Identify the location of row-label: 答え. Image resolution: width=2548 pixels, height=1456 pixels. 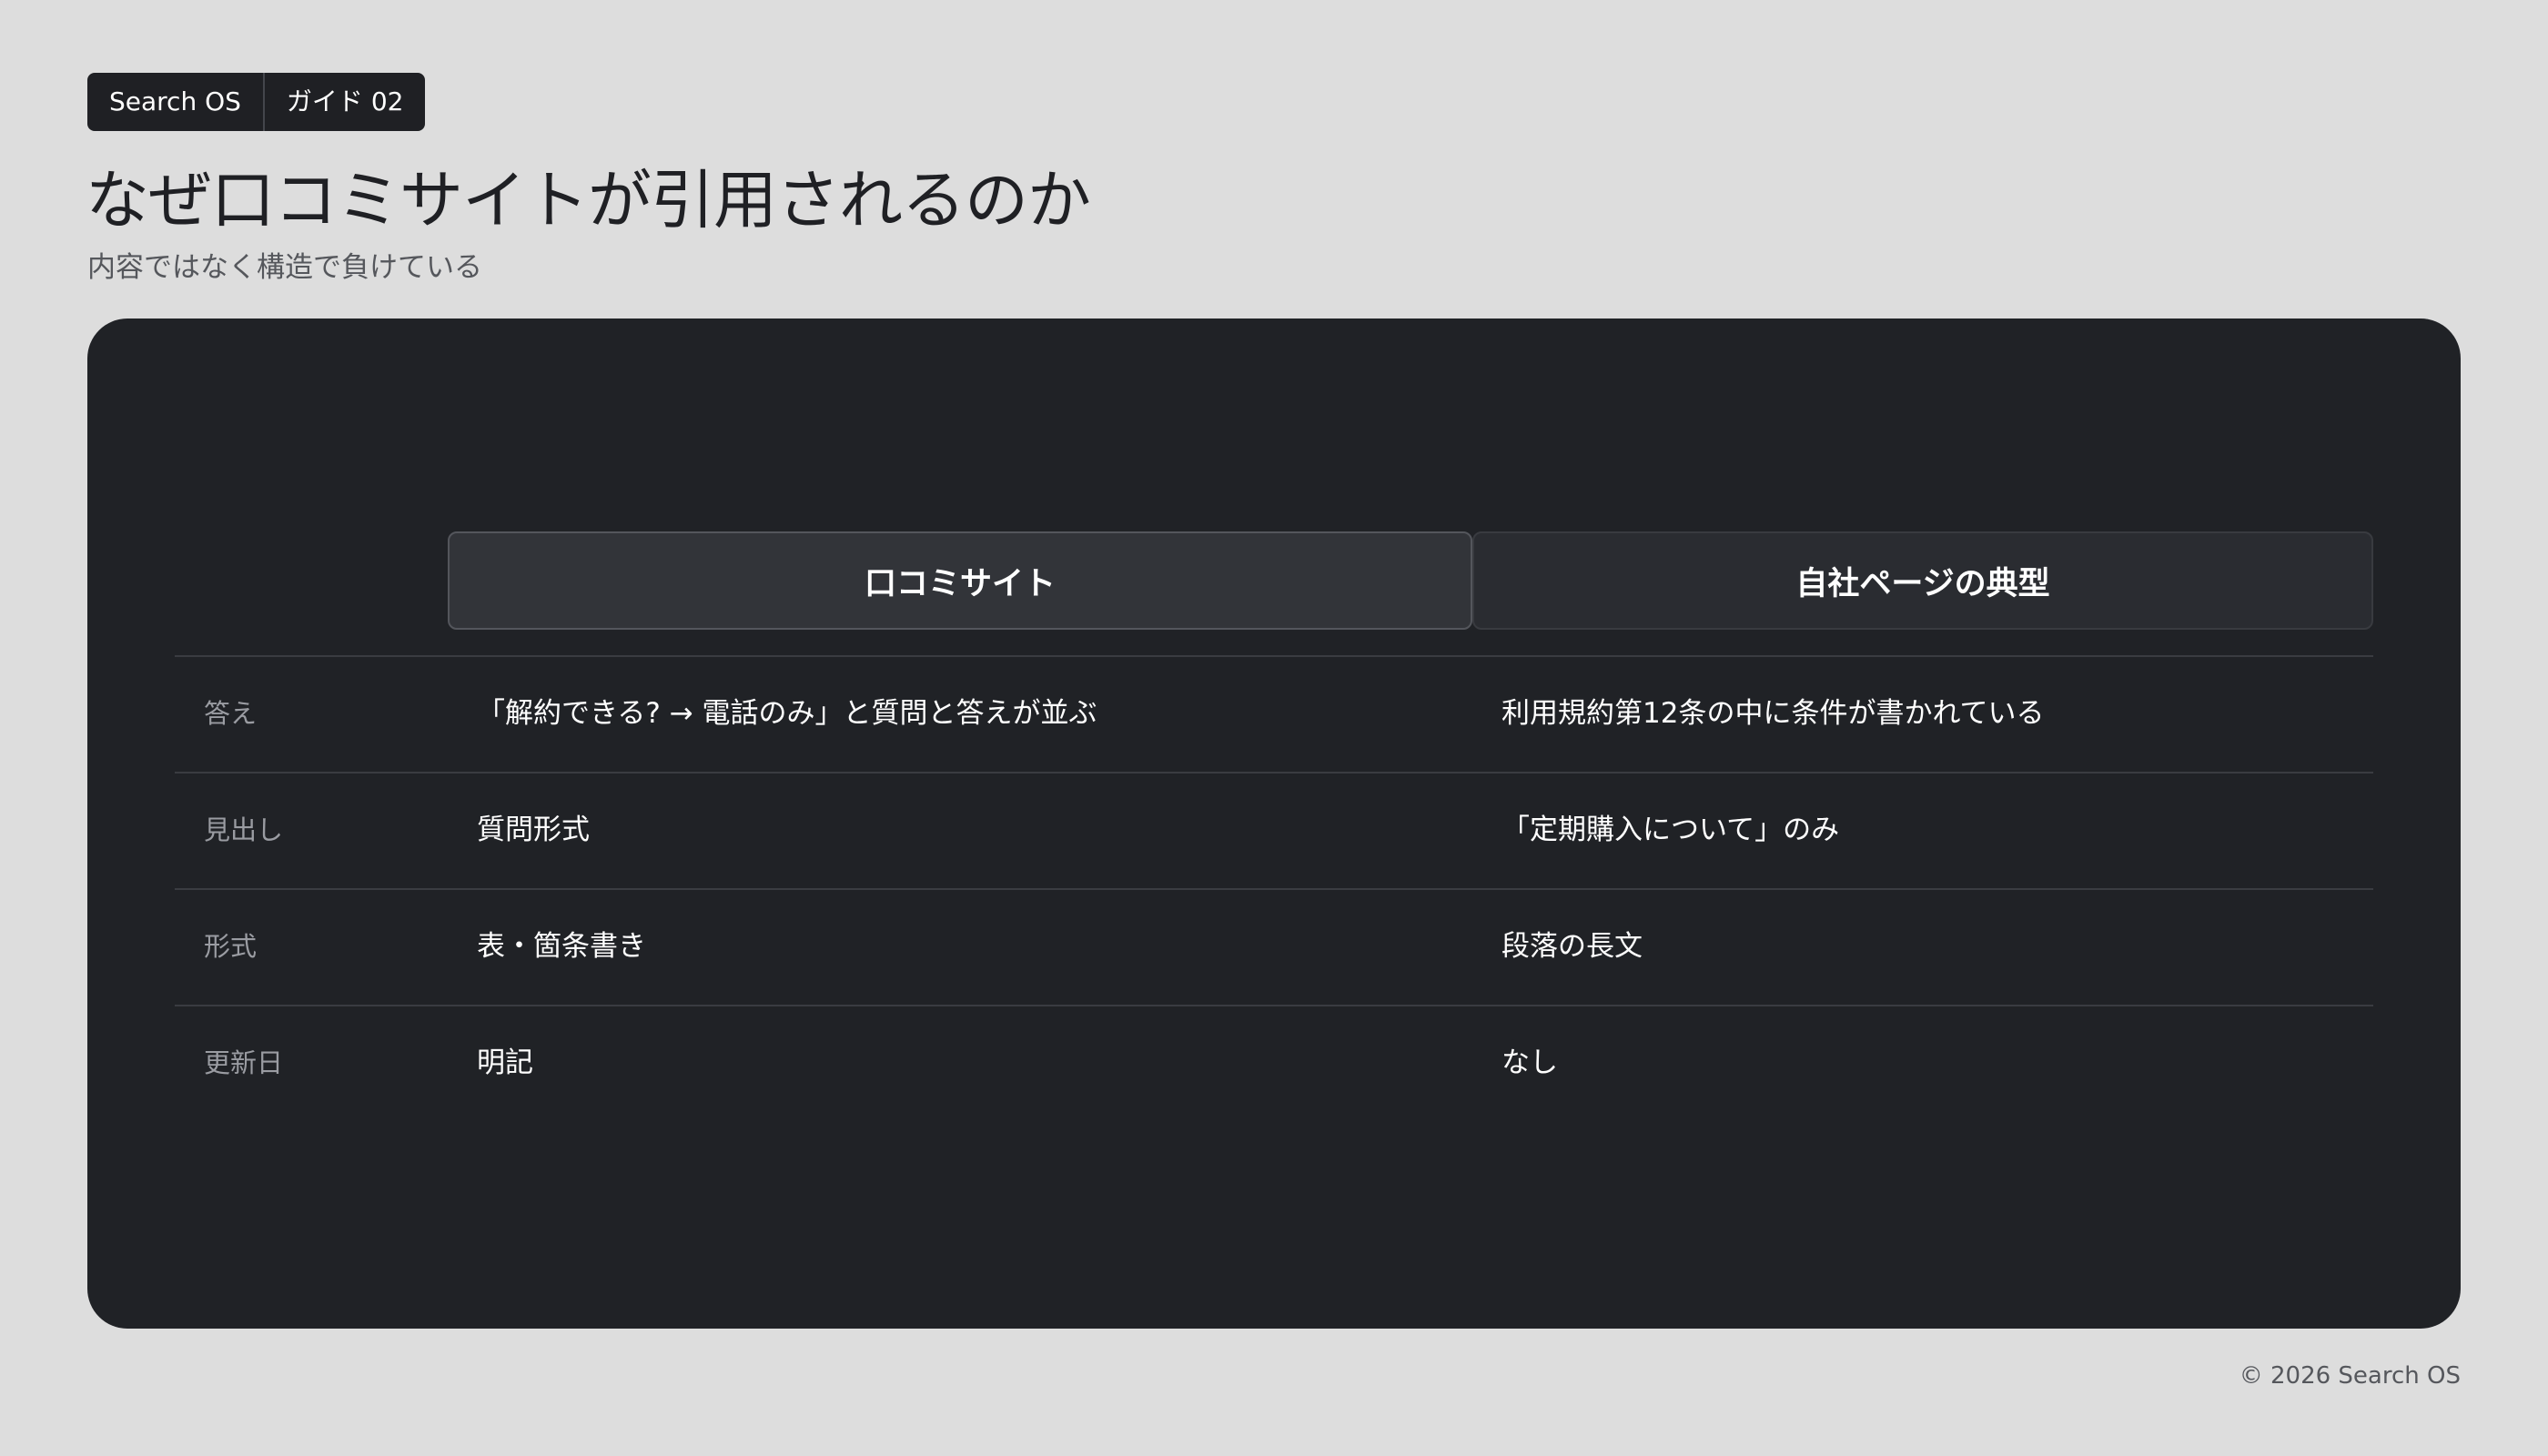
(231, 714).